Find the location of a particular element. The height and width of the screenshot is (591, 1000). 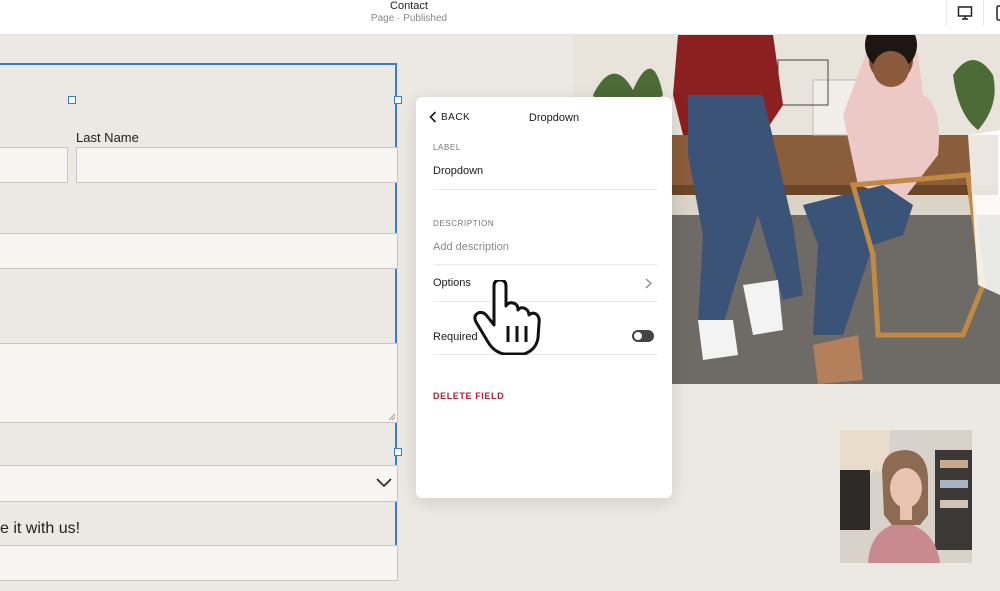

label-caption: LABEL is located at coordinates (447, 147).